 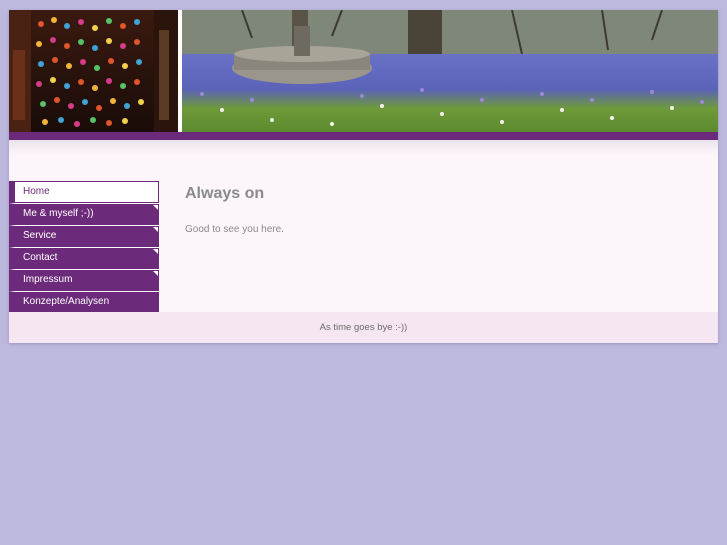 What do you see at coordinates (84, 280) in the screenshot?
I see `nav-item-impressum: Impressum` at bounding box center [84, 280].